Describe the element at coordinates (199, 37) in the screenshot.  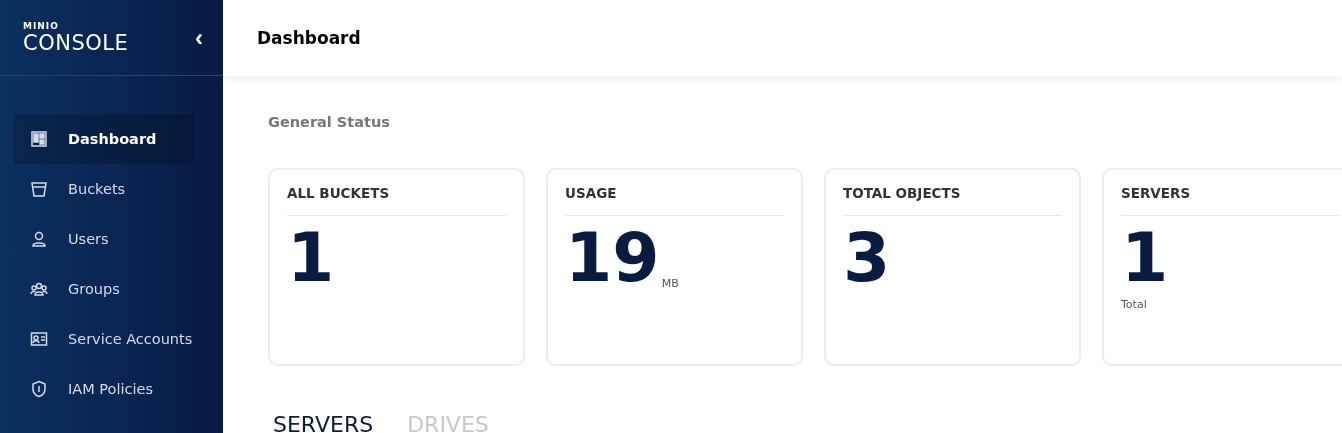
I see `collapse-button: ‹` at that location.